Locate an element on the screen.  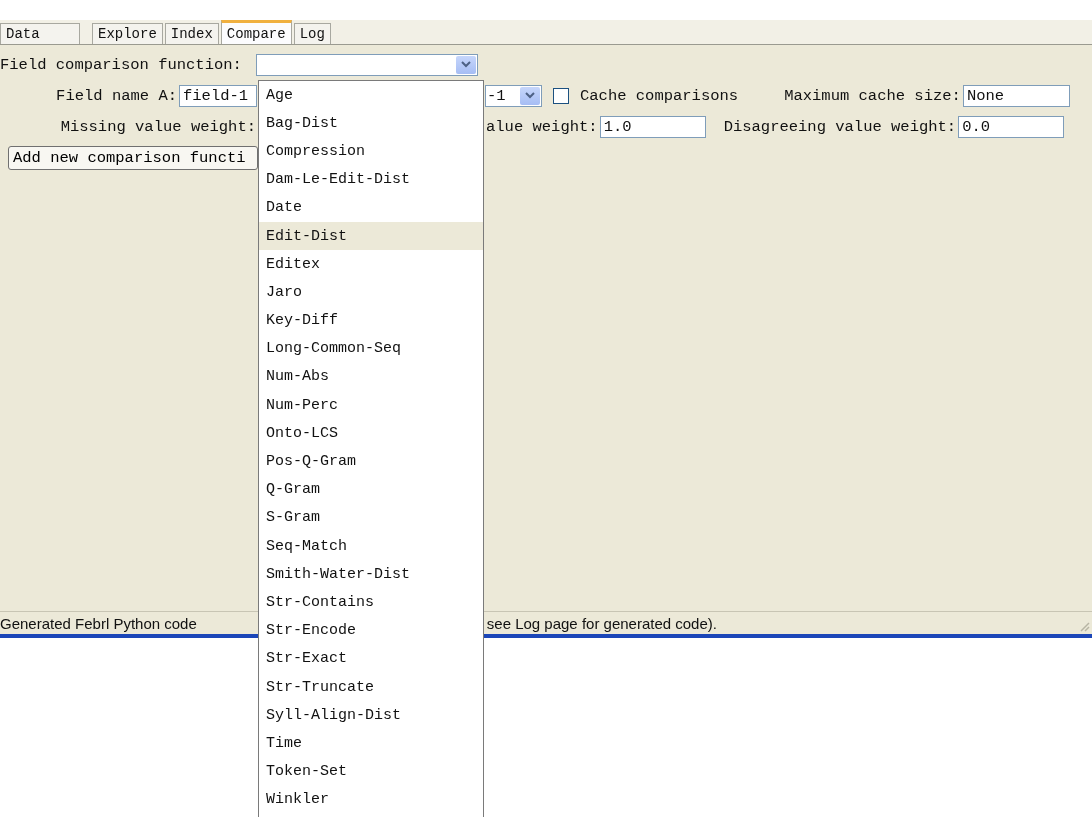
status-text: Generated Febrl Python code is located at coordinates (98, 623).